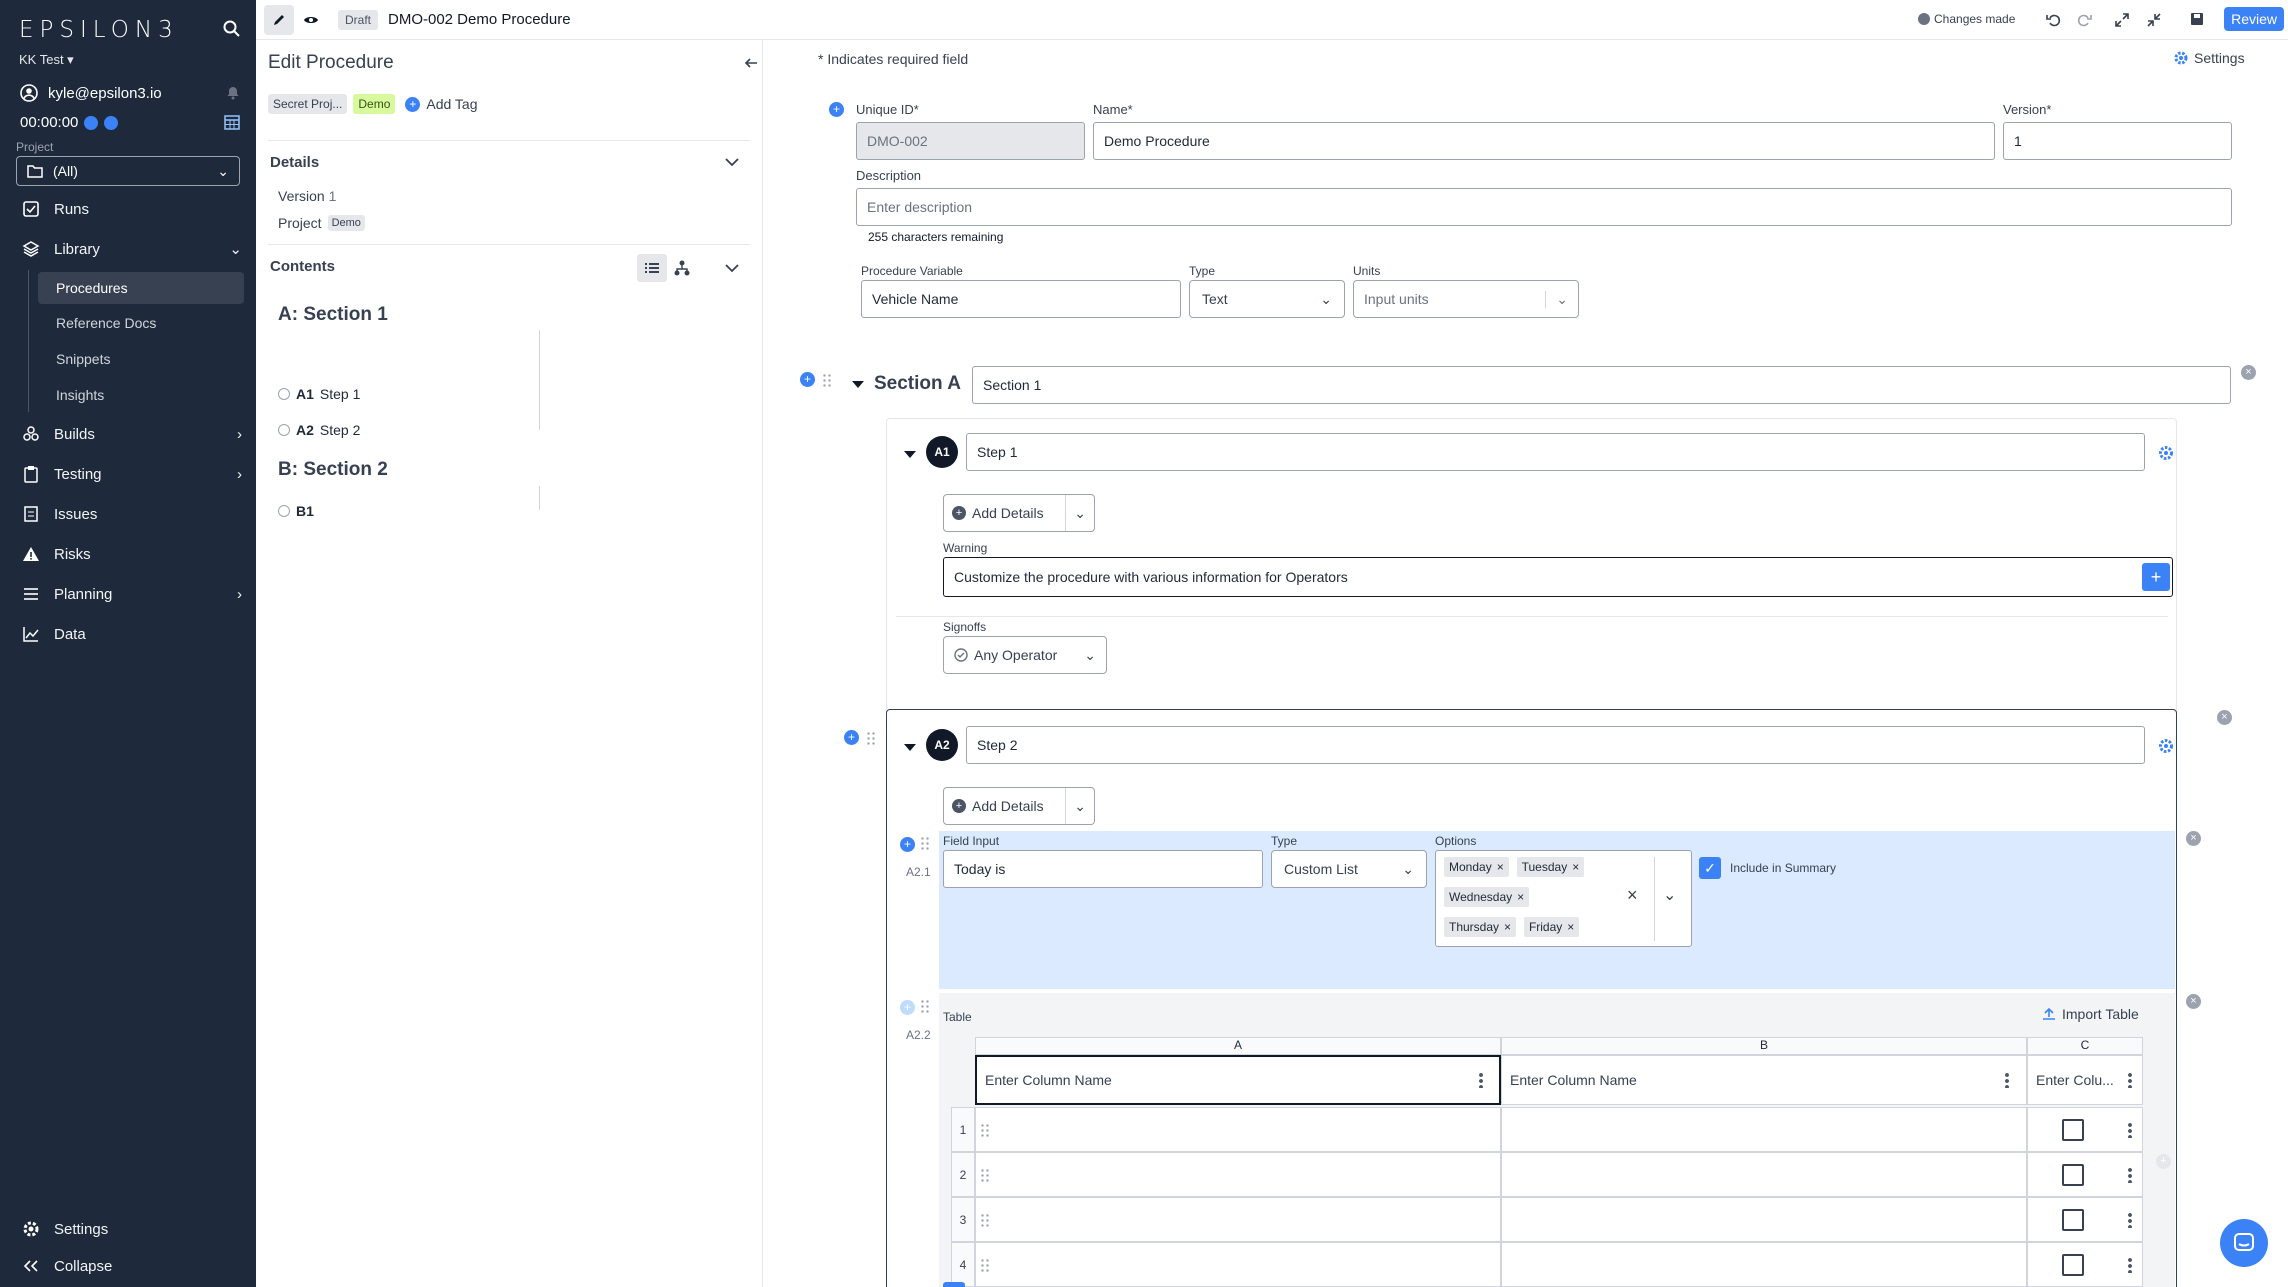 This screenshot has width=2288, height=1287. Describe the element at coordinates (333, 315) in the screenshot. I see `section-a-link: A: Section 1` at that location.